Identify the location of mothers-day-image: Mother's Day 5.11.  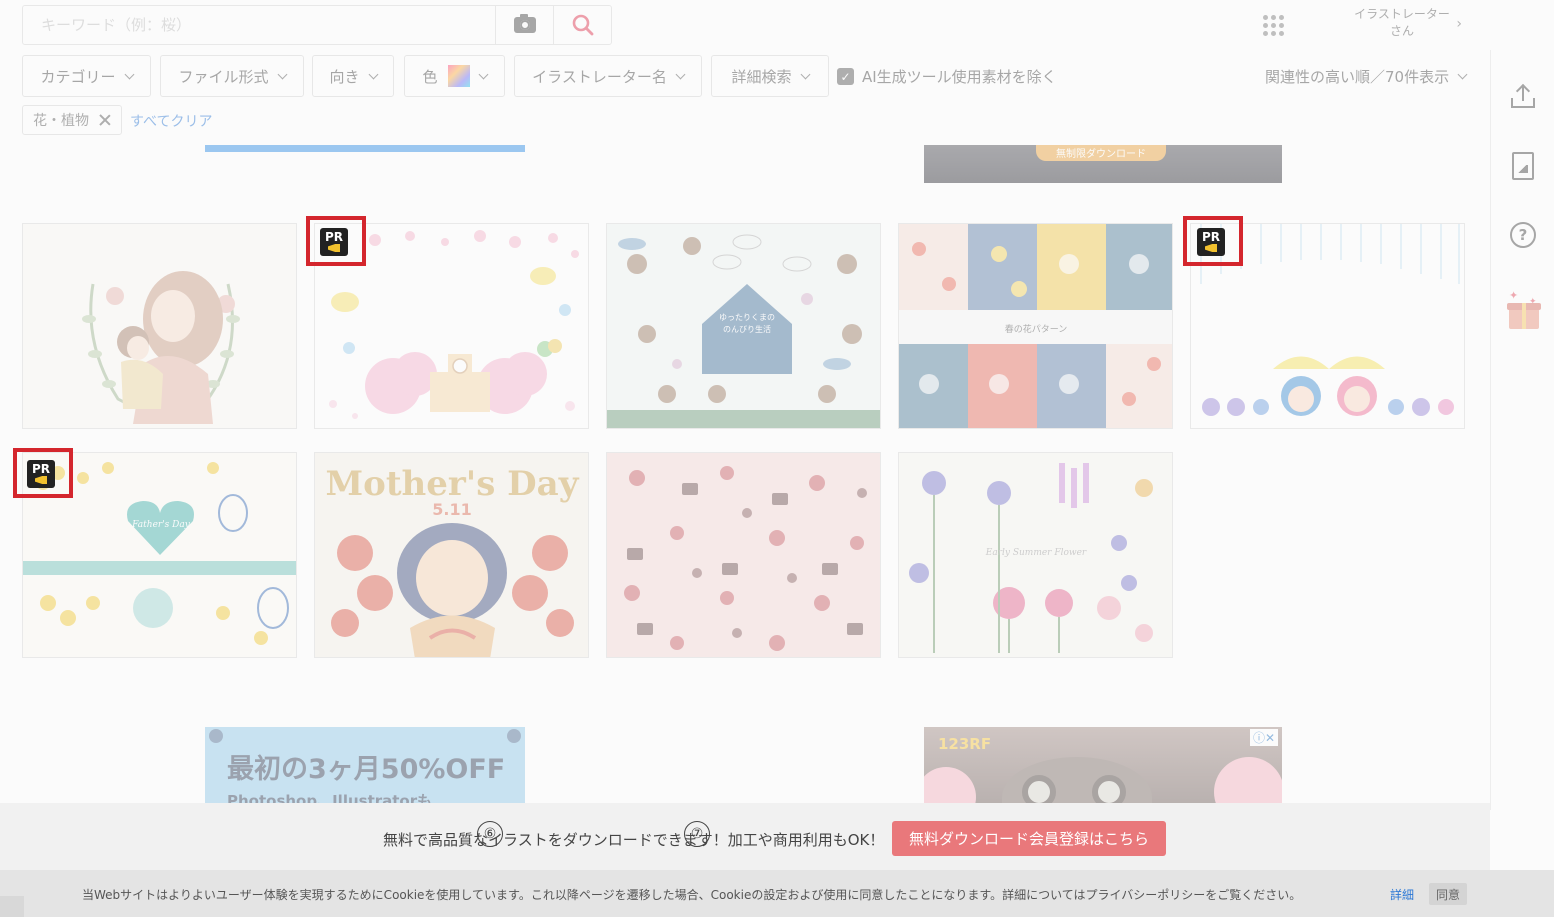
(451, 555).